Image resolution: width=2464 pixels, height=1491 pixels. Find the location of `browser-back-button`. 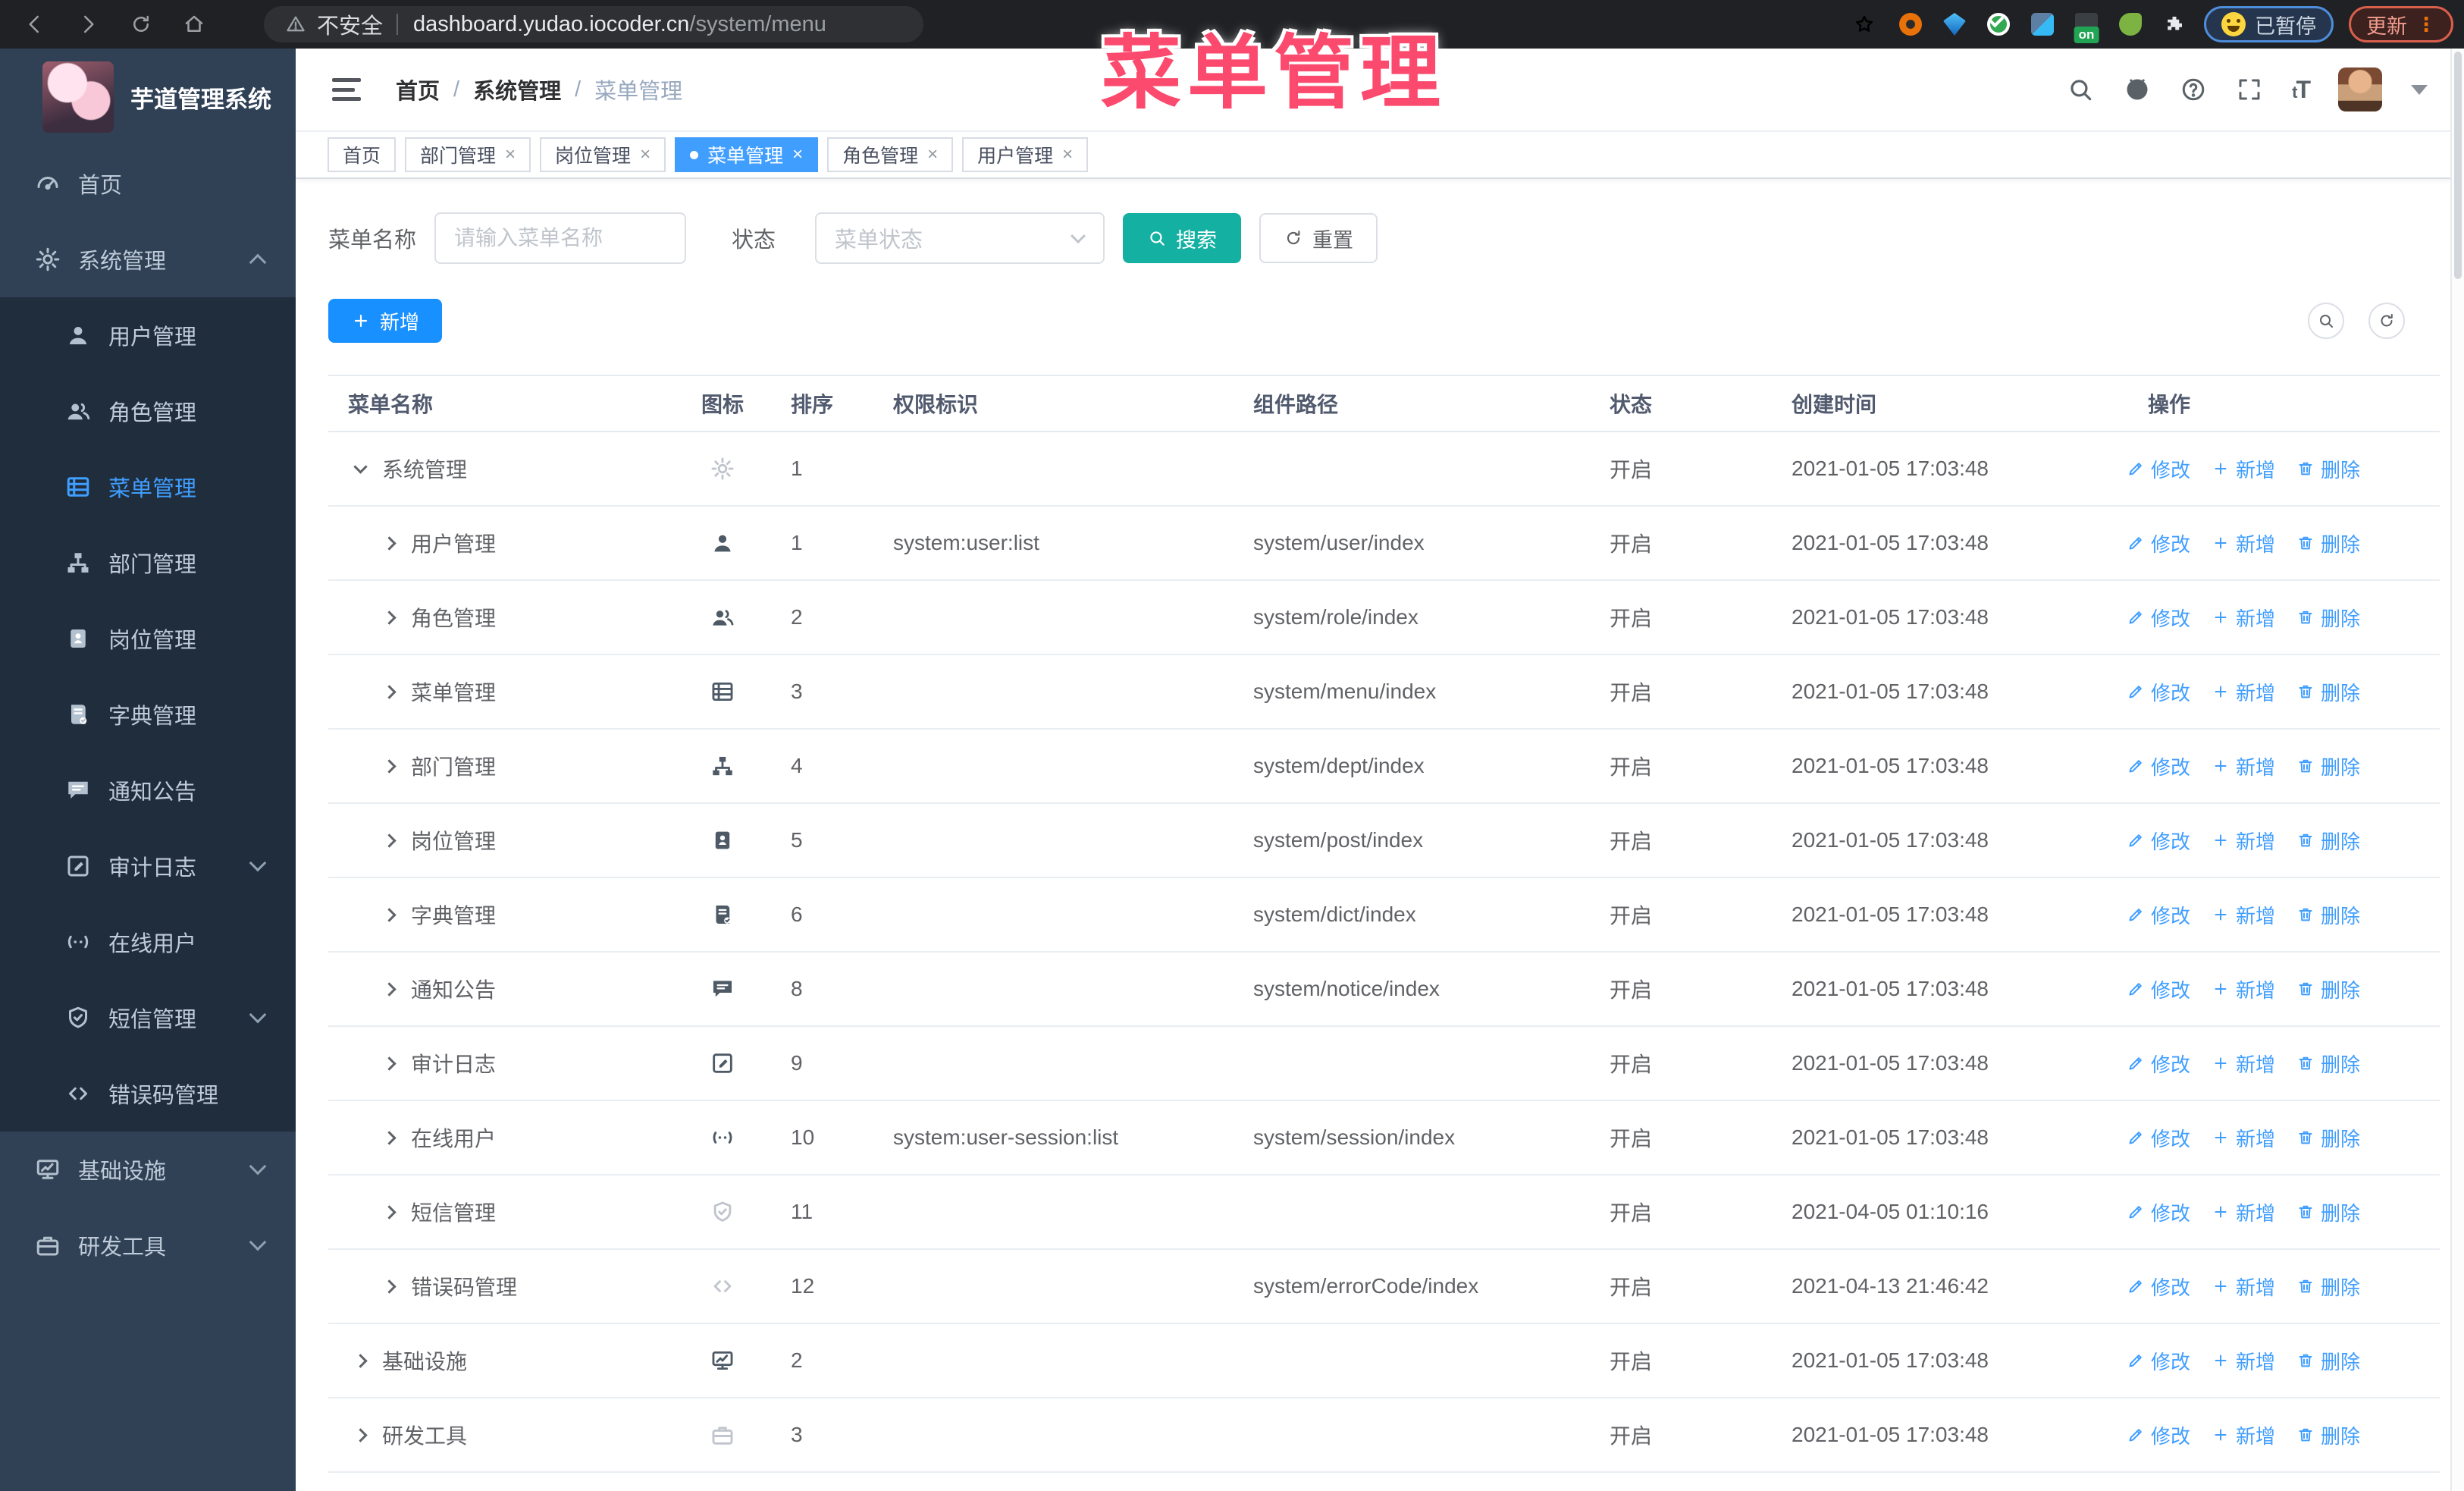

browser-back-button is located at coordinates (35, 24).